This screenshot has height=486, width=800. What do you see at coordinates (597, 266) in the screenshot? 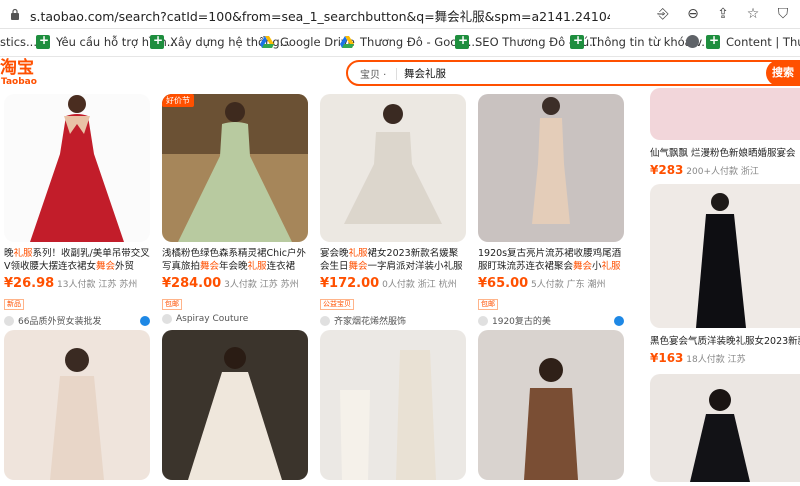
I see `title-part: 小` at bounding box center [597, 266].